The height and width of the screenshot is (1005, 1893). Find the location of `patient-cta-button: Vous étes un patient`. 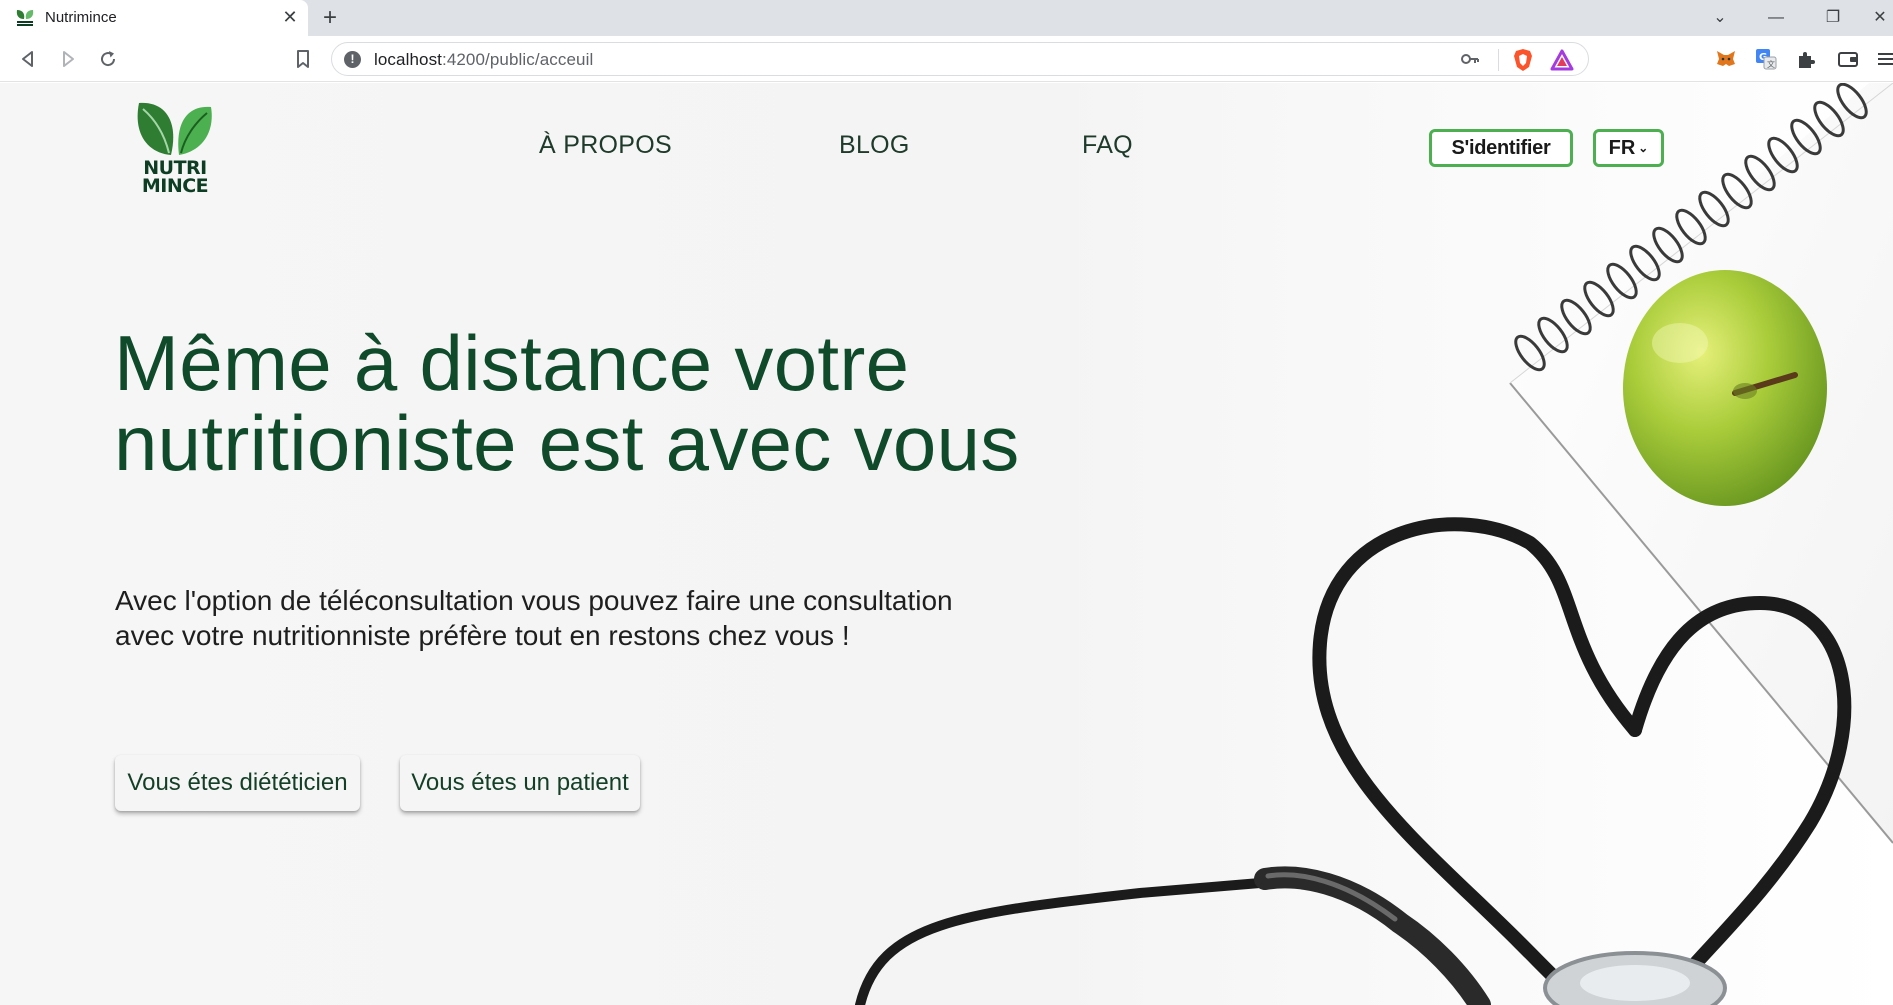

patient-cta-button: Vous étes un patient is located at coordinates (520, 783).